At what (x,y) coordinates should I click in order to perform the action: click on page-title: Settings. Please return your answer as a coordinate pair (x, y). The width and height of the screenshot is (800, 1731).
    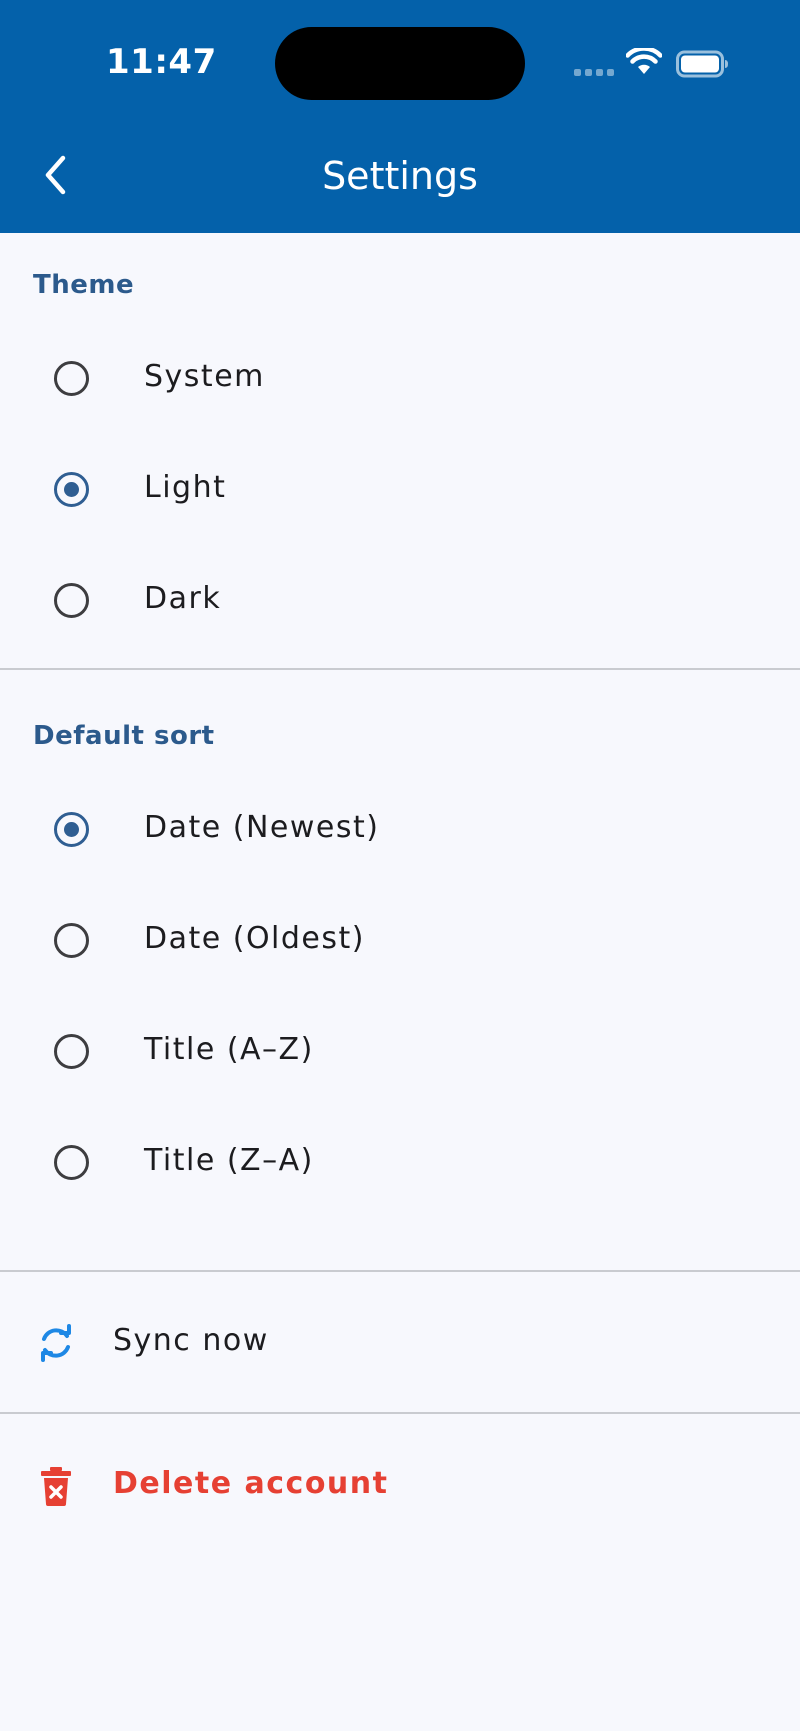
    Looking at the image, I should click on (400, 176).